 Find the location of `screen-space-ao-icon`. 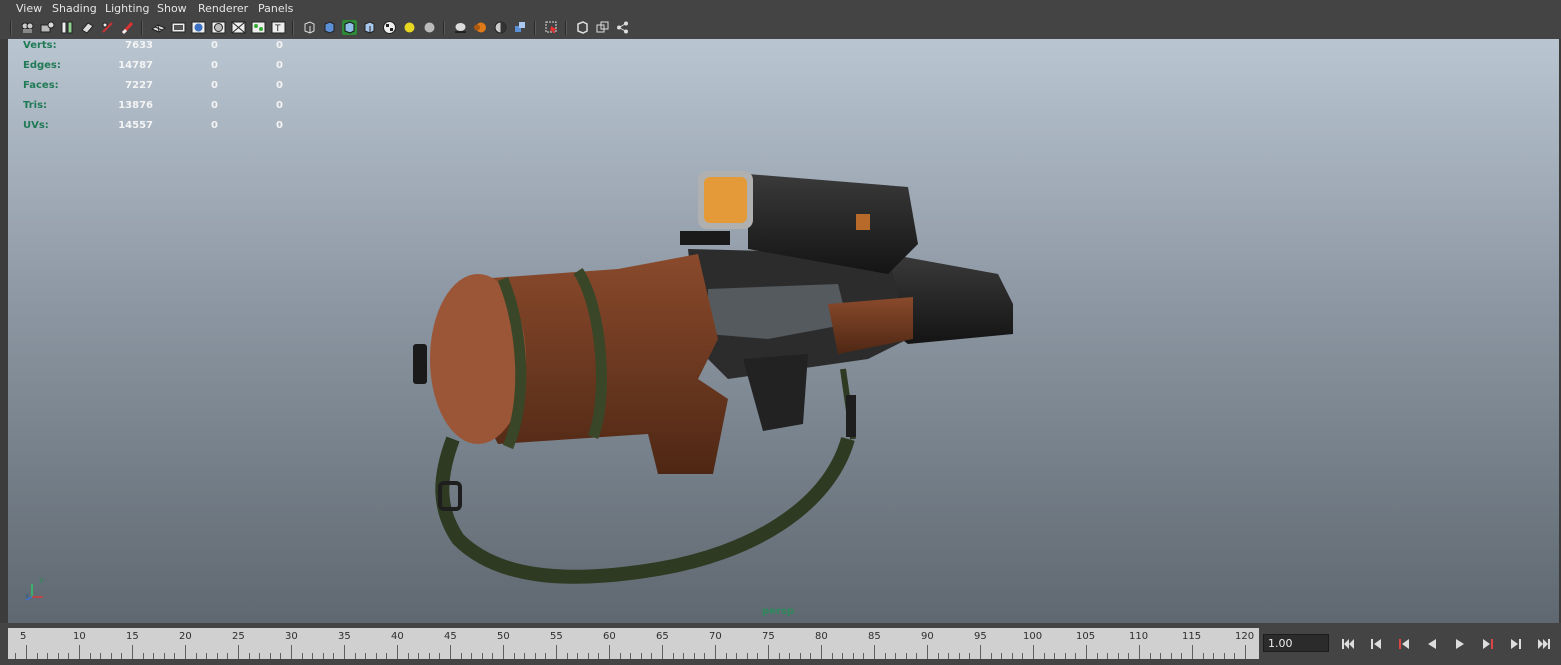

screen-space-ao-icon is located at coordinates (460, 27).